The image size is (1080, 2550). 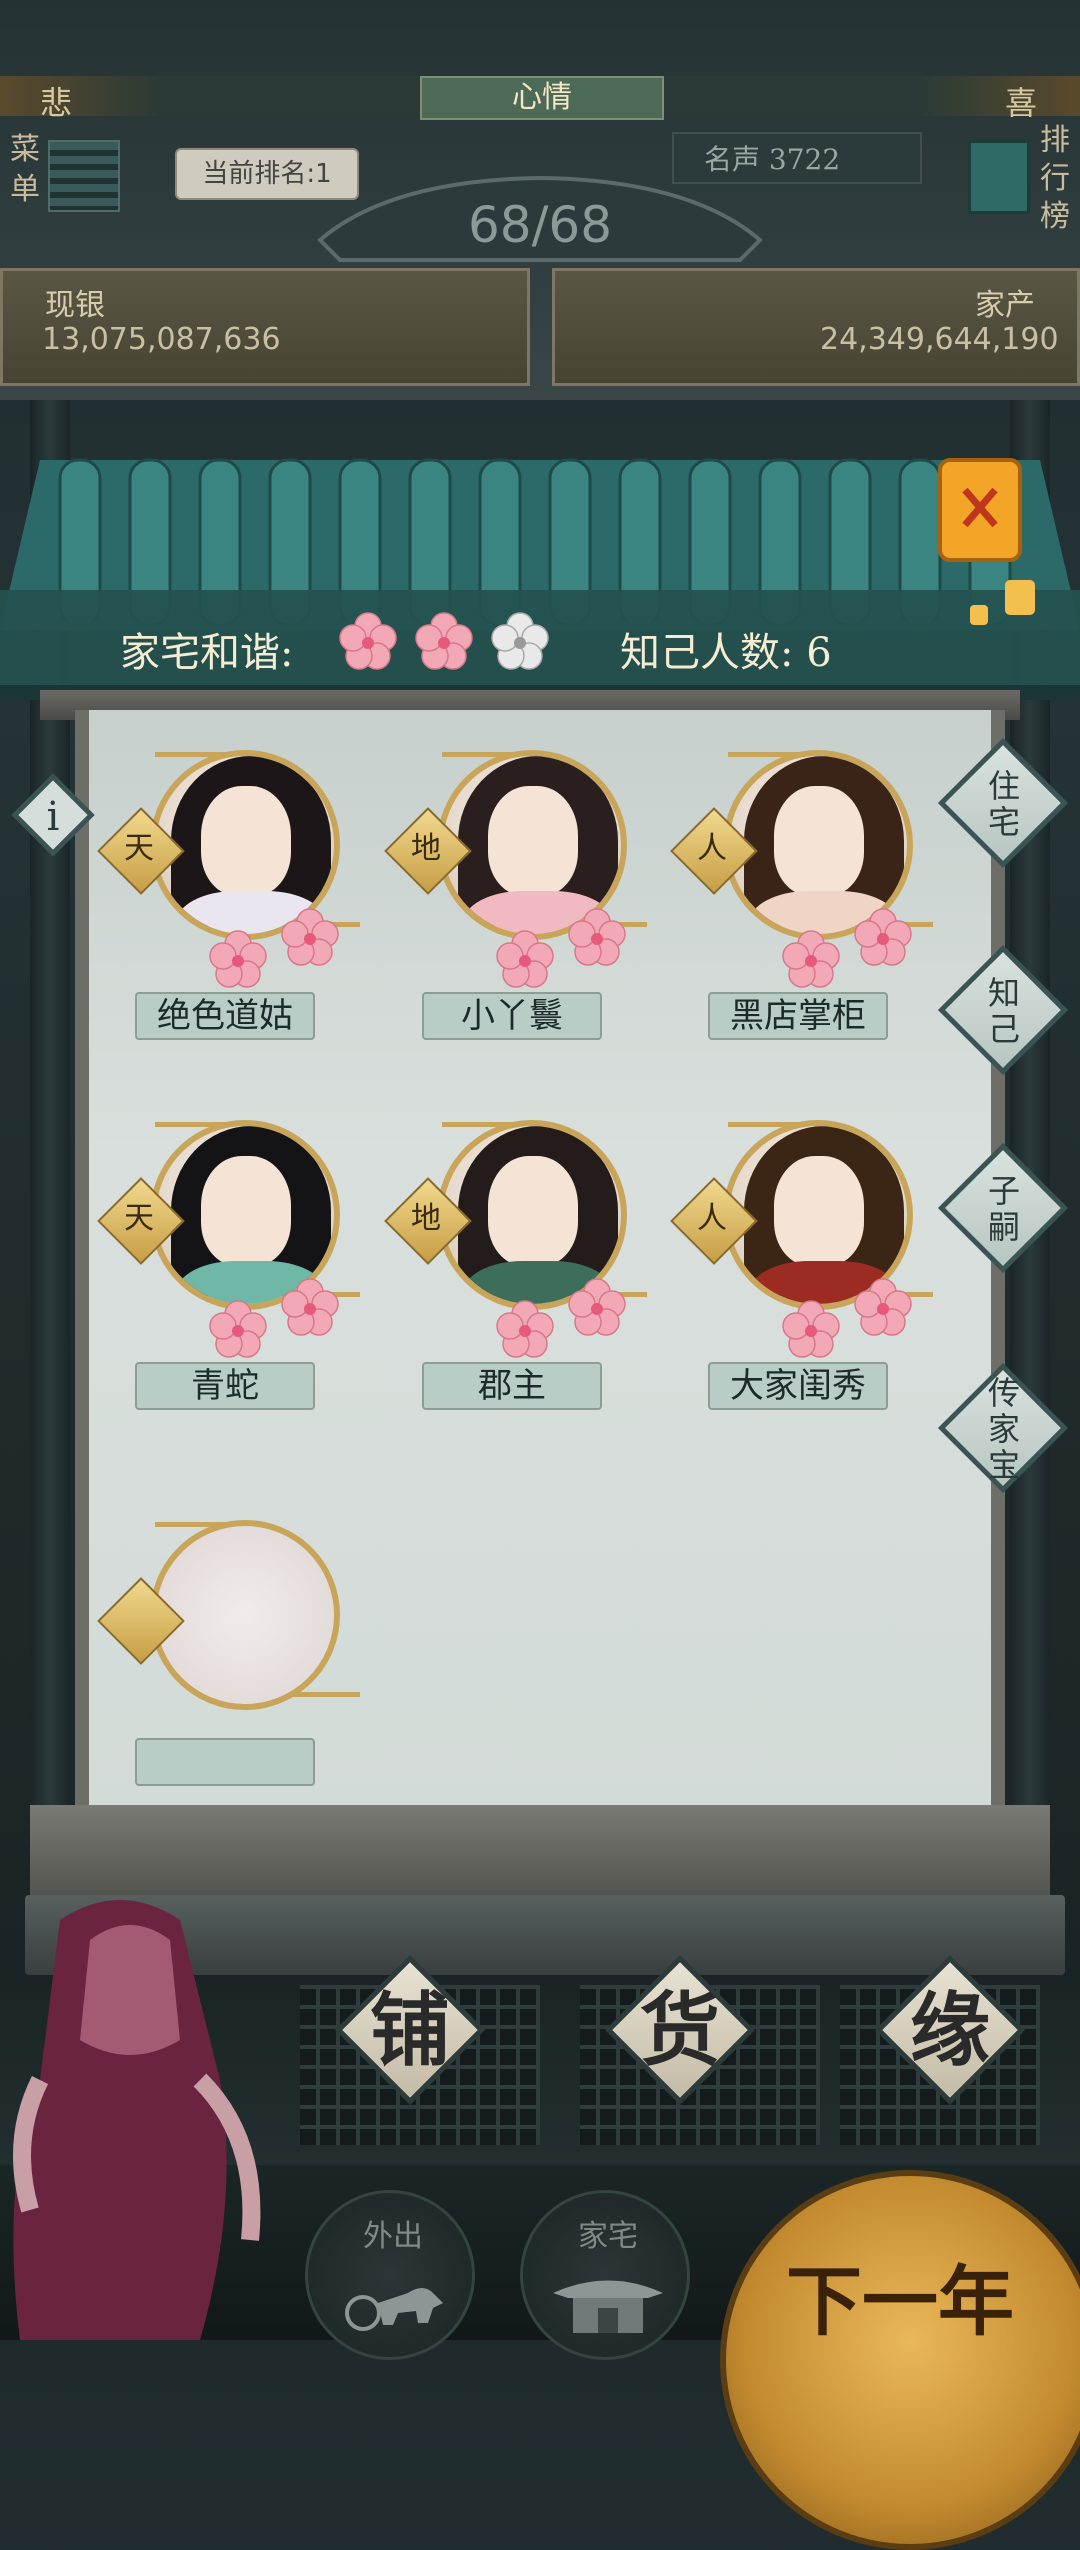 I want to click on leaderboard-label: 排行榜, so click(x=1058, y=179).